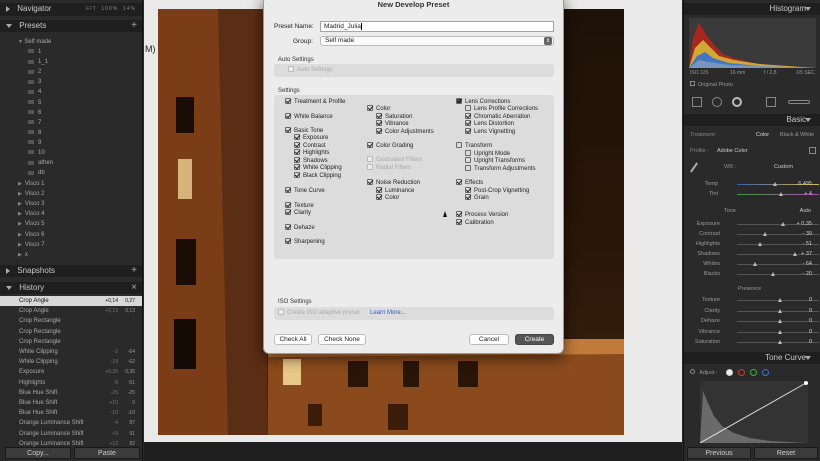 This screenshot has width=820, height=461. I want to click on setting-option: Clarity, so click(298, 213).